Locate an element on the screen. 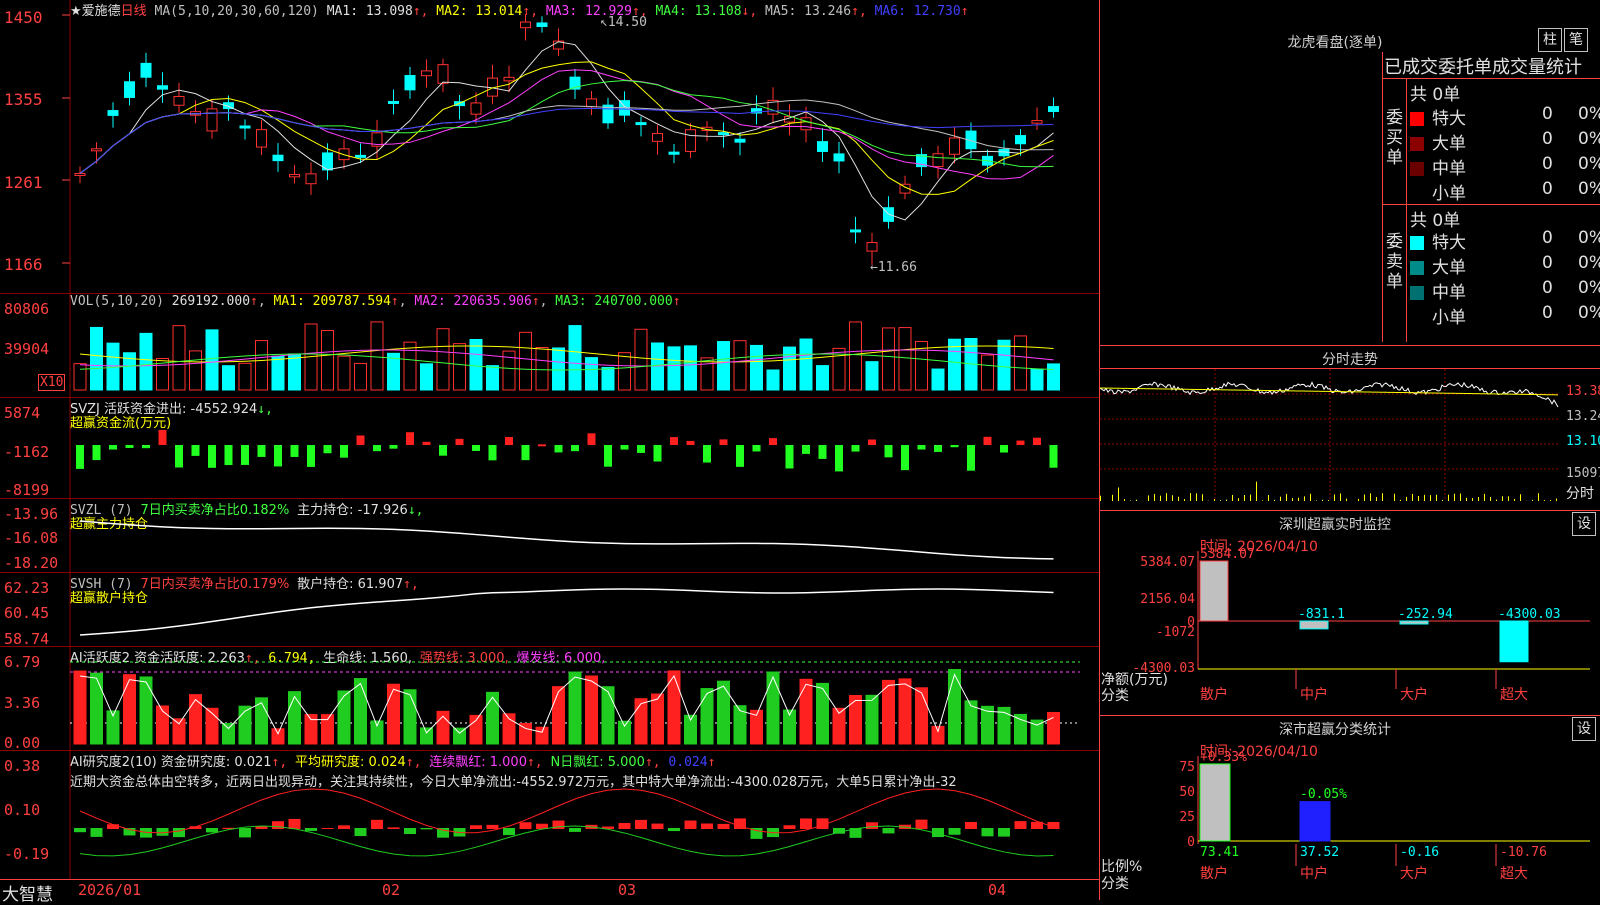  monitor-axis-label: 5384.07 is located at coordinates (1167, 562).